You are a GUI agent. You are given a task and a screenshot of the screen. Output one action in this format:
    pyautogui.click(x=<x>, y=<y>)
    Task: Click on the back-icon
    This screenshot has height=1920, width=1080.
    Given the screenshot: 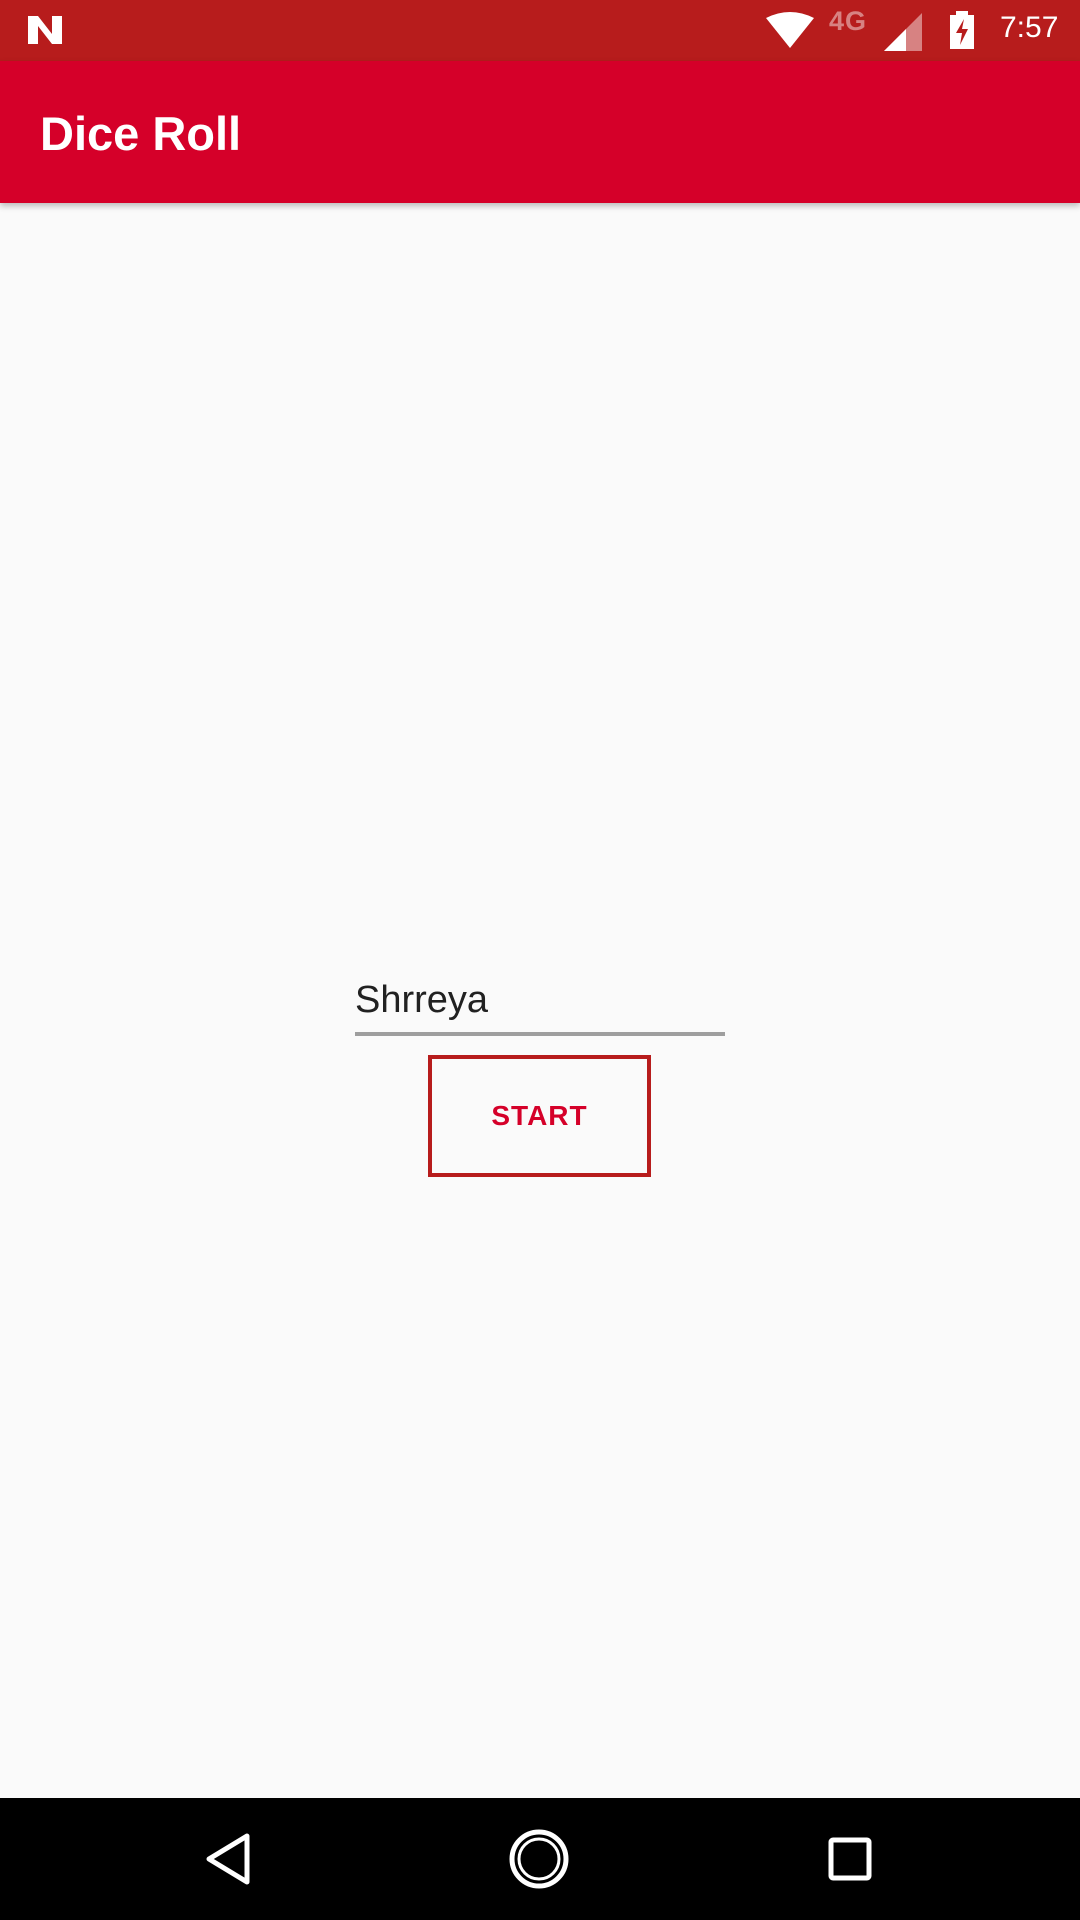 What is the action you would take?
    pyautogui.click(x=228, y=1859)
    